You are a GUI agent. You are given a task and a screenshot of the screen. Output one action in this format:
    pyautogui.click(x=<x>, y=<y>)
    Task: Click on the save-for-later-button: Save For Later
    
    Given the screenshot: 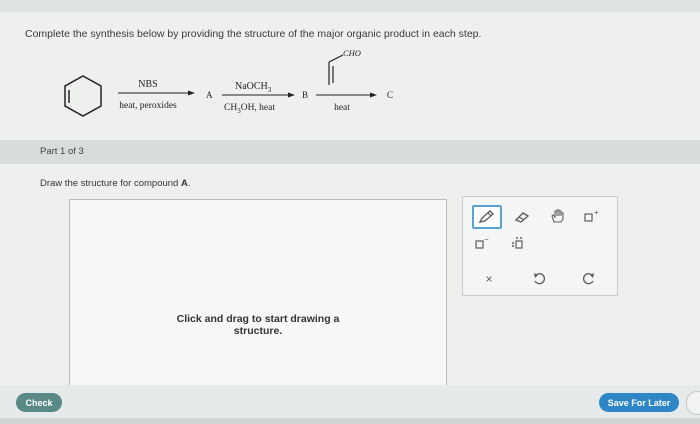 What is the action you would take?
    pyautogui.click(x=639, y=402)
    